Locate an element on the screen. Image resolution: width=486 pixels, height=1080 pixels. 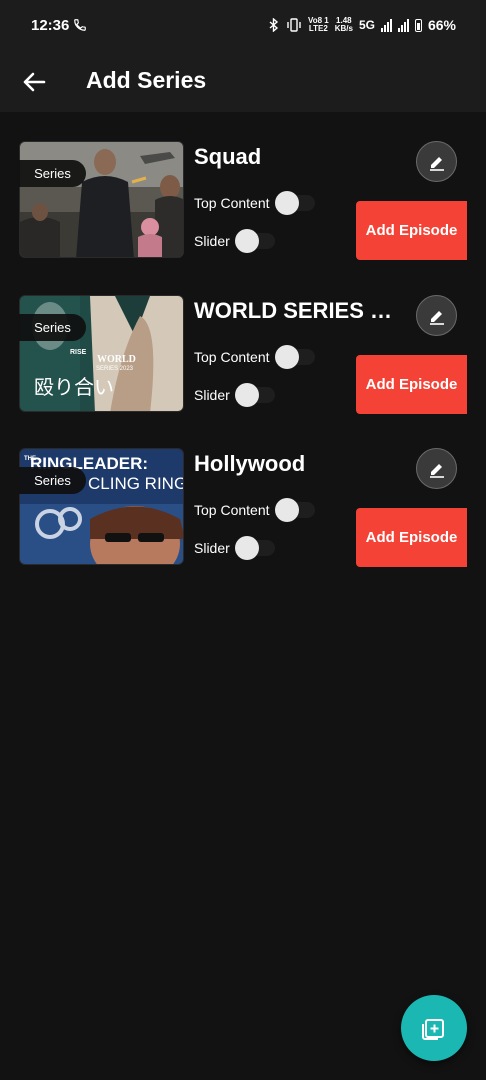
thumb-text-rise: RISE is located at coordinates (78, 352).